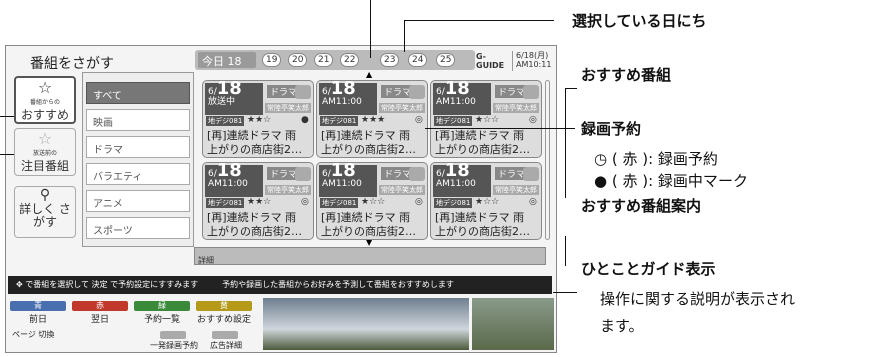  What do you see at coordinates (162, 306) in the screenshot?
I see `color-button: 緑` at bounding box center [162, 306].